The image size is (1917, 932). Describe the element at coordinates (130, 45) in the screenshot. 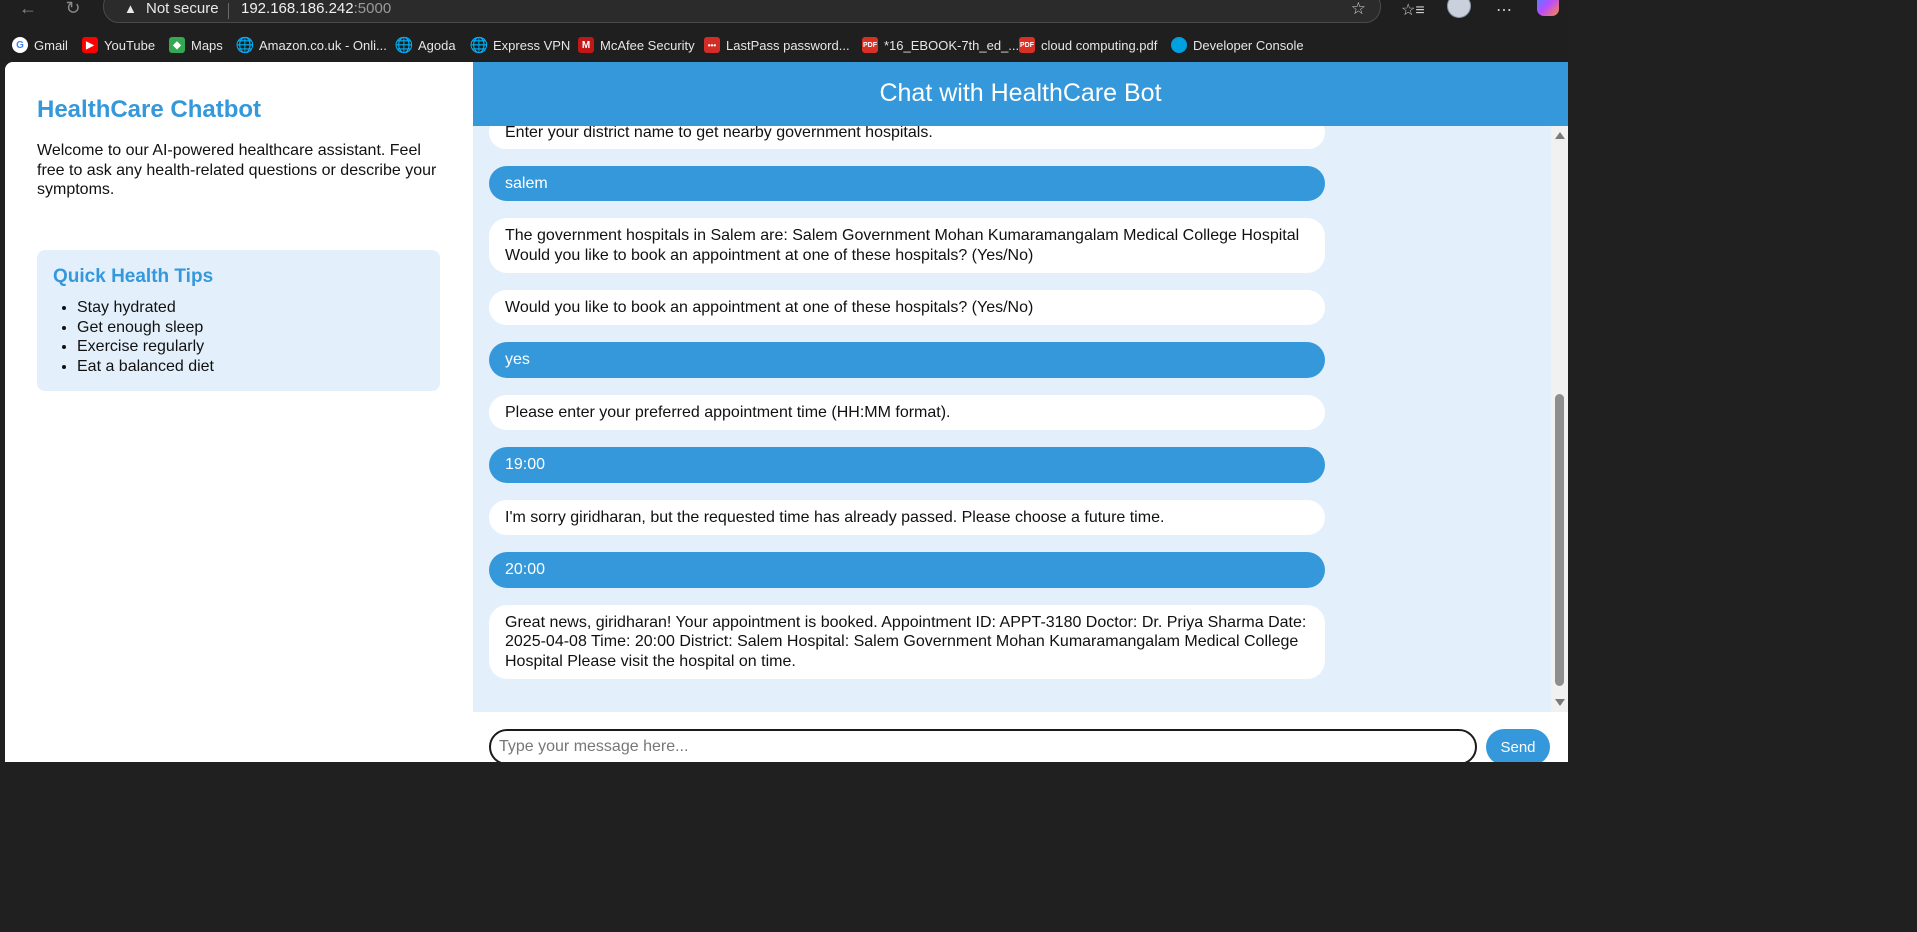

I see `bookmark-label: YouTube` at that location.